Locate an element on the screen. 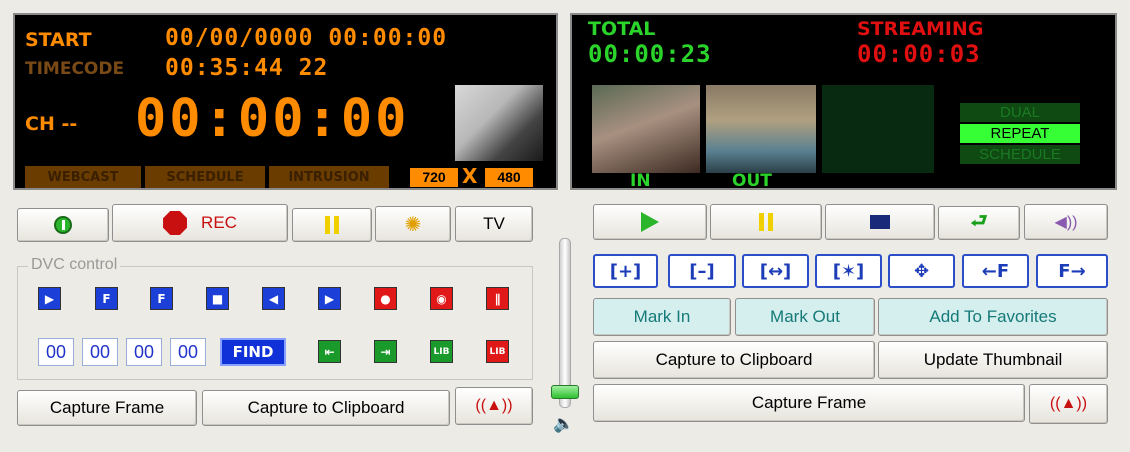 The width and height of the screenshot is (1130, 452). dvc-prev-frame-button: ◀ is located at coordinates (273, 298).